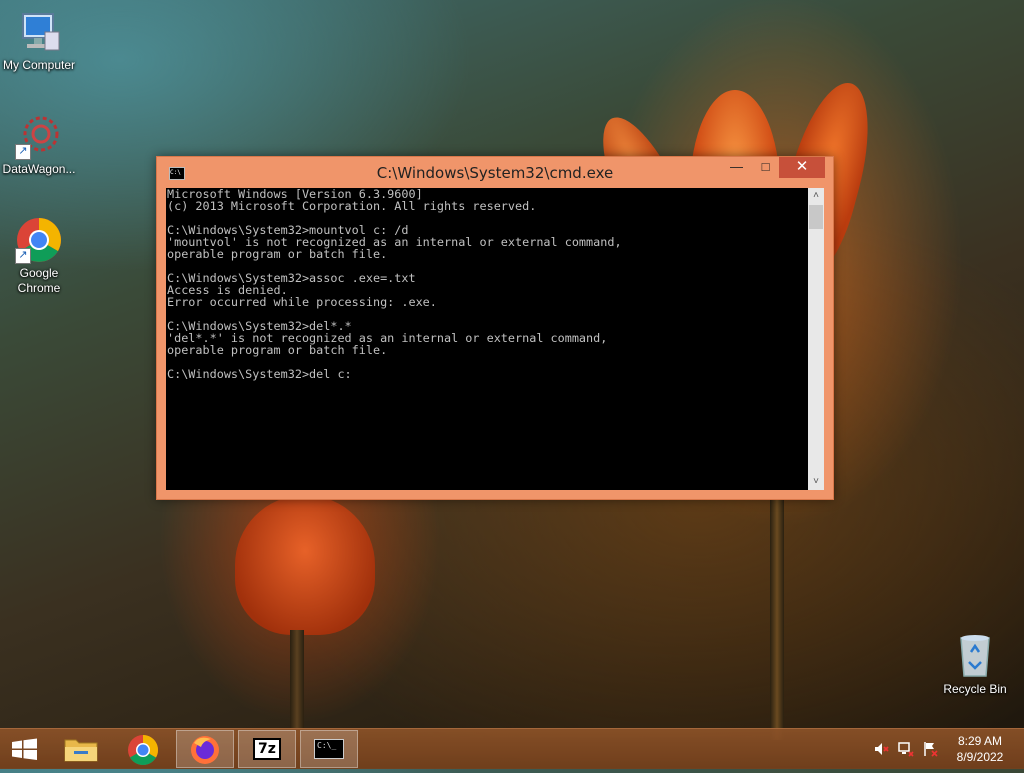 This screenshot has height=773, width=1024. Describe the element at coordinates (39, 32) in the screenshot. I see `computer-icon` at that location.